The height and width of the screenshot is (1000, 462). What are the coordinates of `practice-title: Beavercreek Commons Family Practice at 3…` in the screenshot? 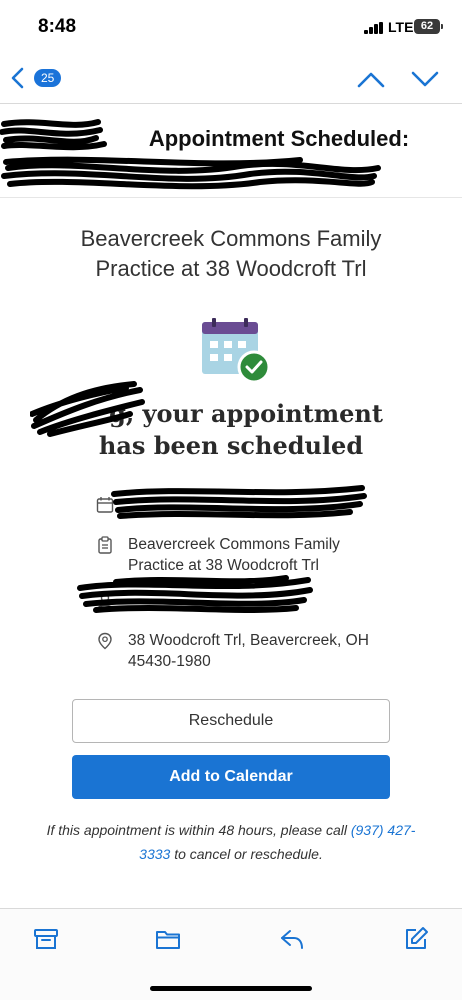 It's located at (231, 254).